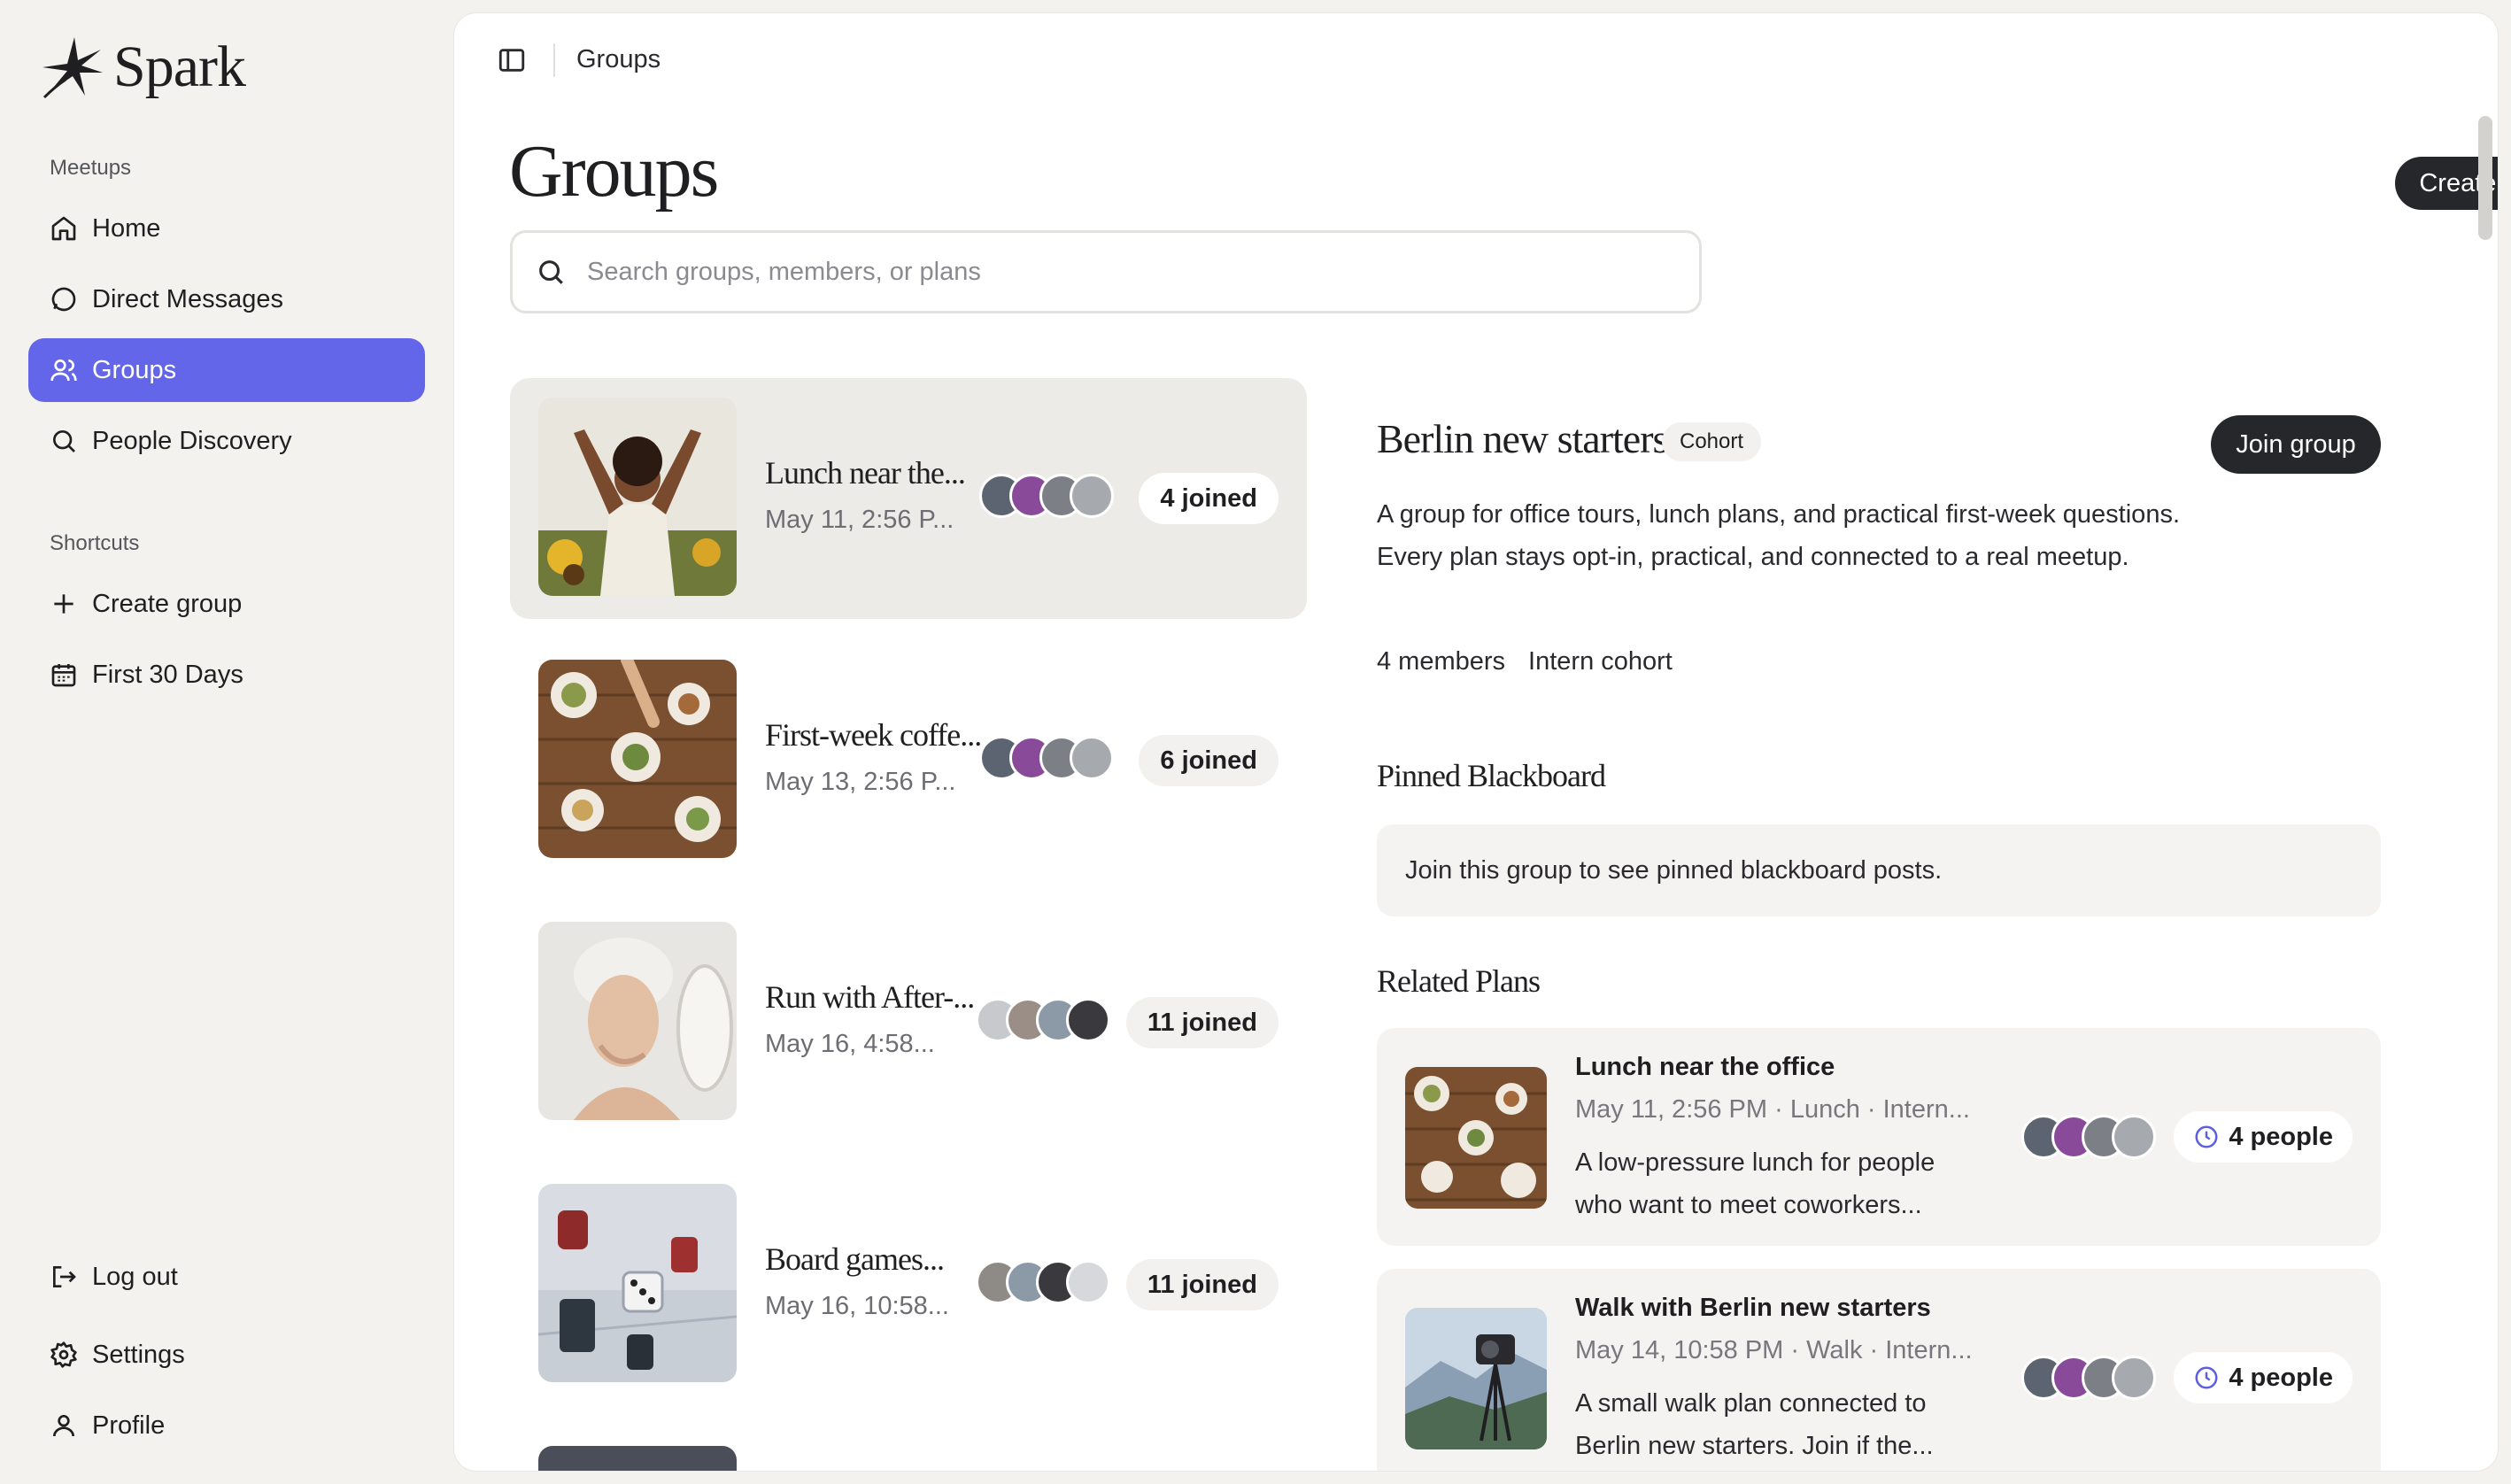 The image size is (2511, 1484). I want to click on plan-title: Walk with Berlin new starters, so click(1753, 1308).